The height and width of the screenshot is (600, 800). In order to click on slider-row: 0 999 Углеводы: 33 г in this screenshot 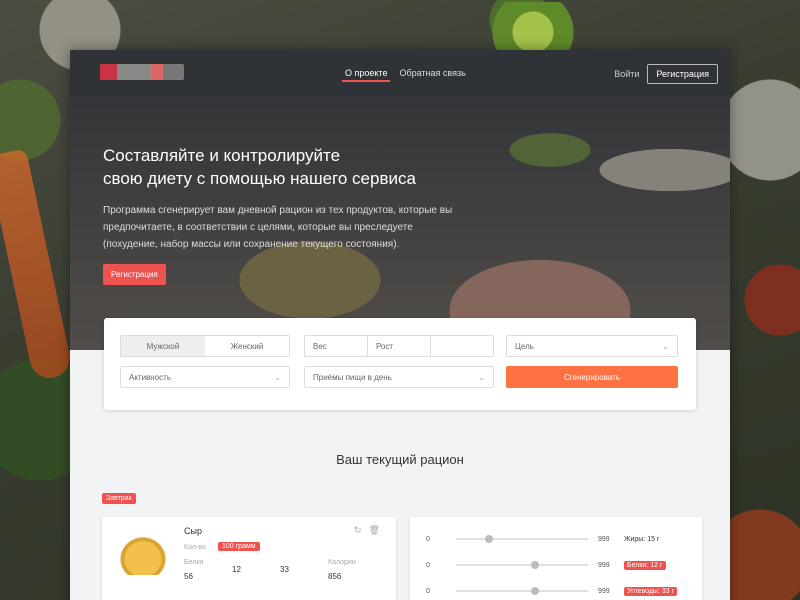, I will do `click(552, 591)`.